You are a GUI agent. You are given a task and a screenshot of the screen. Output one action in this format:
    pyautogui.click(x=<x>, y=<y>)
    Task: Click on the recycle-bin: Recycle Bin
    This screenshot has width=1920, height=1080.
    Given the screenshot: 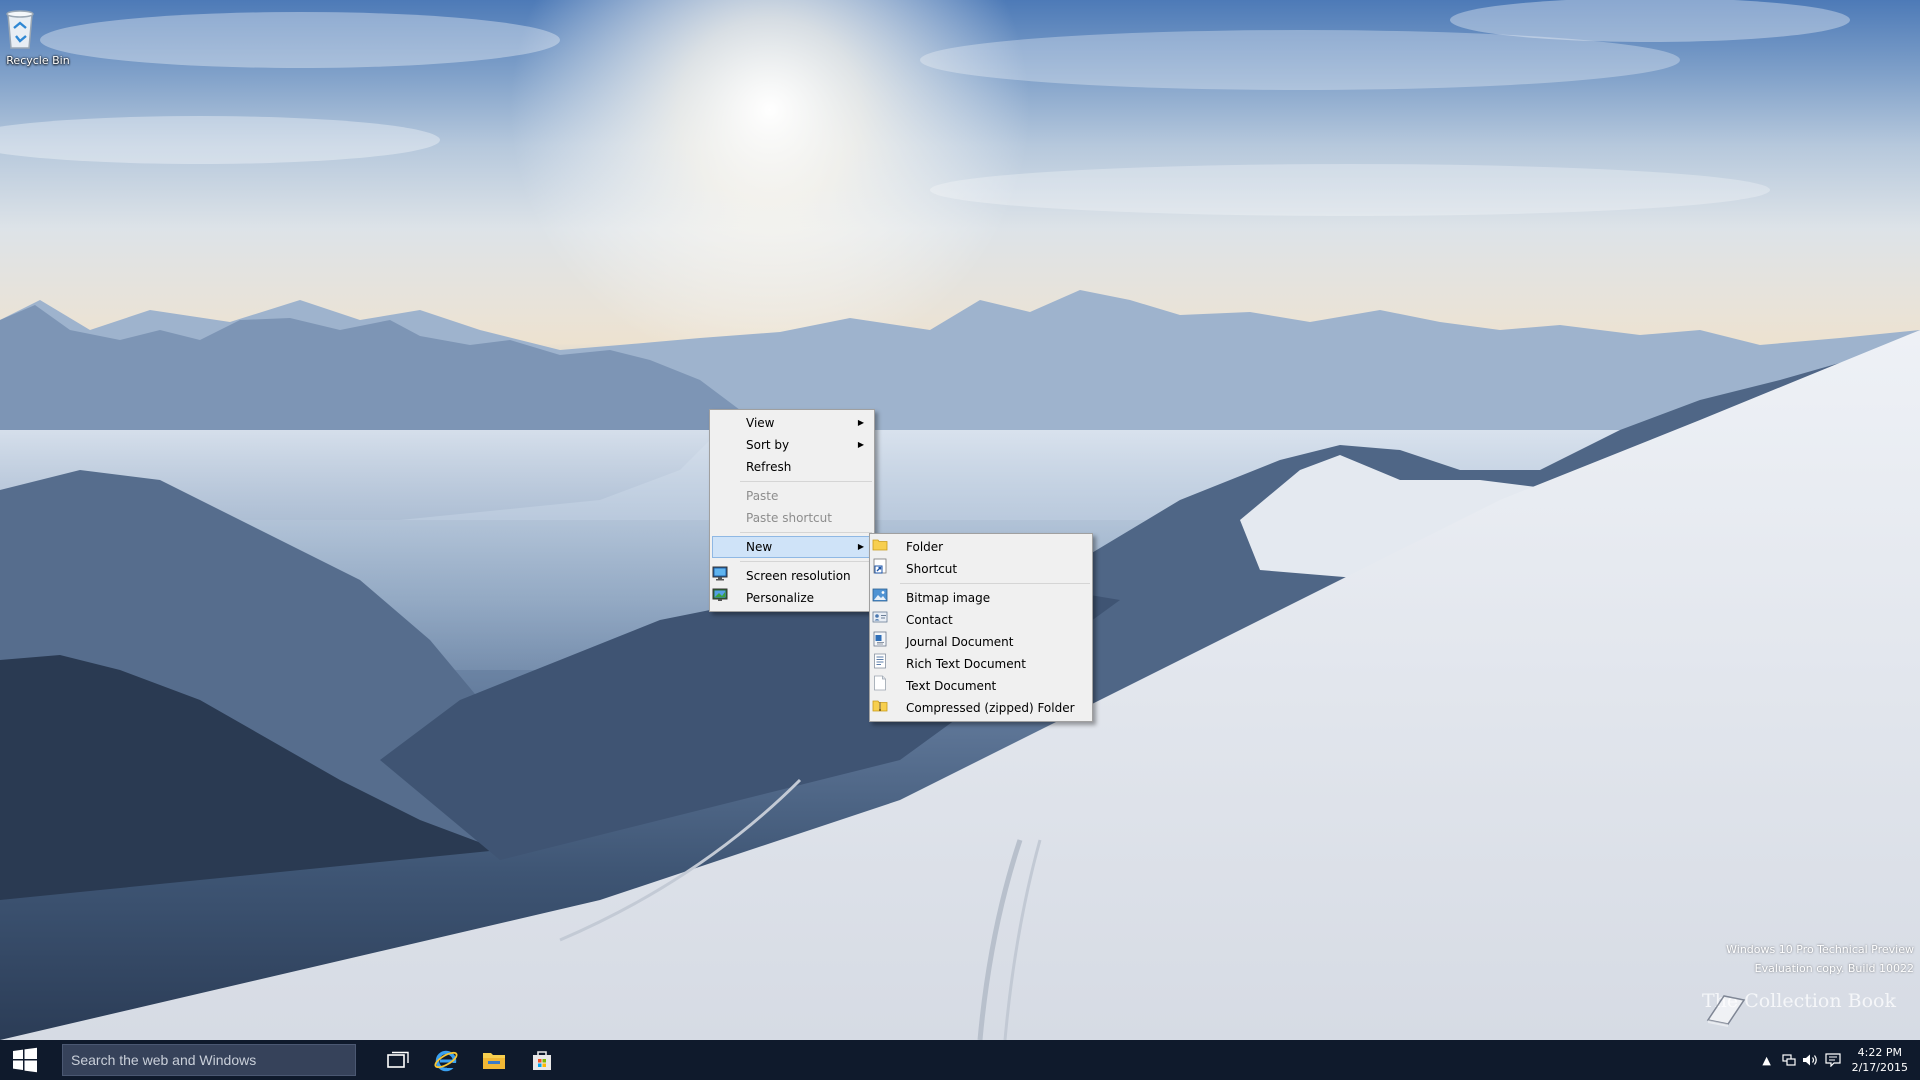 What is the action you would take?
    pyautogui.click(x=38, y=36)
    